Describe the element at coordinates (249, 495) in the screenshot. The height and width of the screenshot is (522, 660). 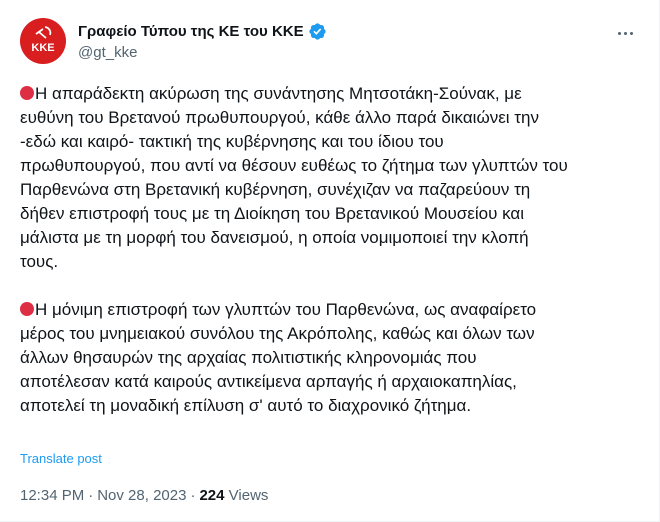
I see `views-label: Views` at that location.